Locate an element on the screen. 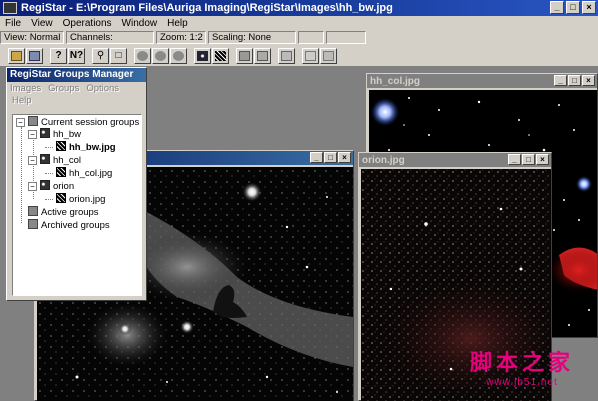  orion-title-bar: orion.jpg _ □ × is located at coordinates (455, 160).